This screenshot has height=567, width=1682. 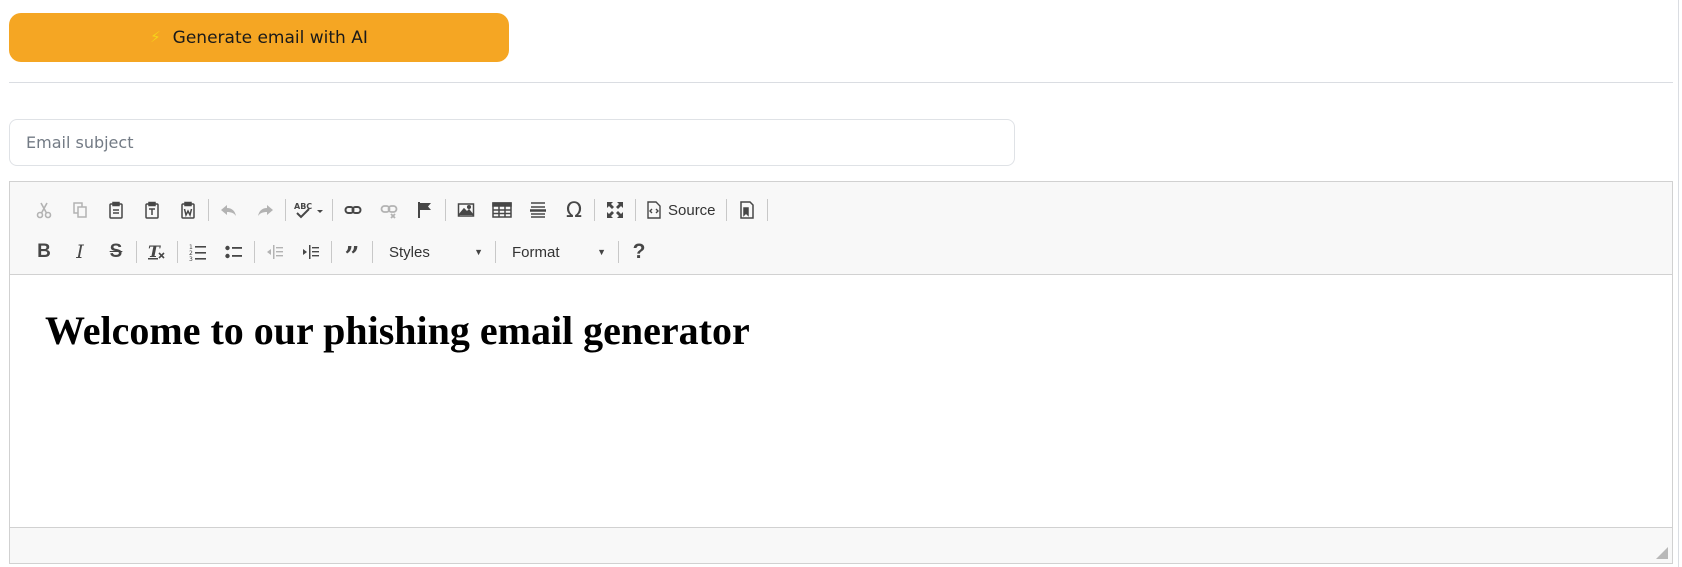 I want to click on svg-text: 3, so click(x=191, y=258).